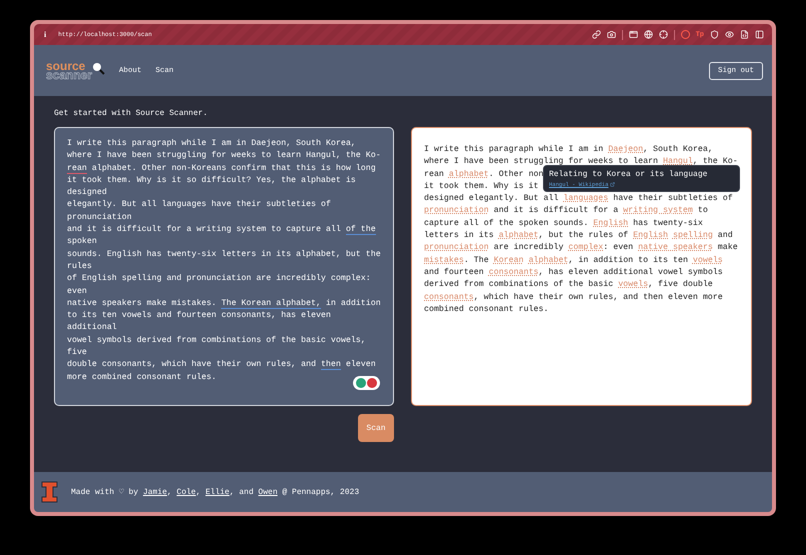  What do you see at coordinates (186, 492) in the screenshot?
I see `author-link: Cole` at bounding box center [186, 492].